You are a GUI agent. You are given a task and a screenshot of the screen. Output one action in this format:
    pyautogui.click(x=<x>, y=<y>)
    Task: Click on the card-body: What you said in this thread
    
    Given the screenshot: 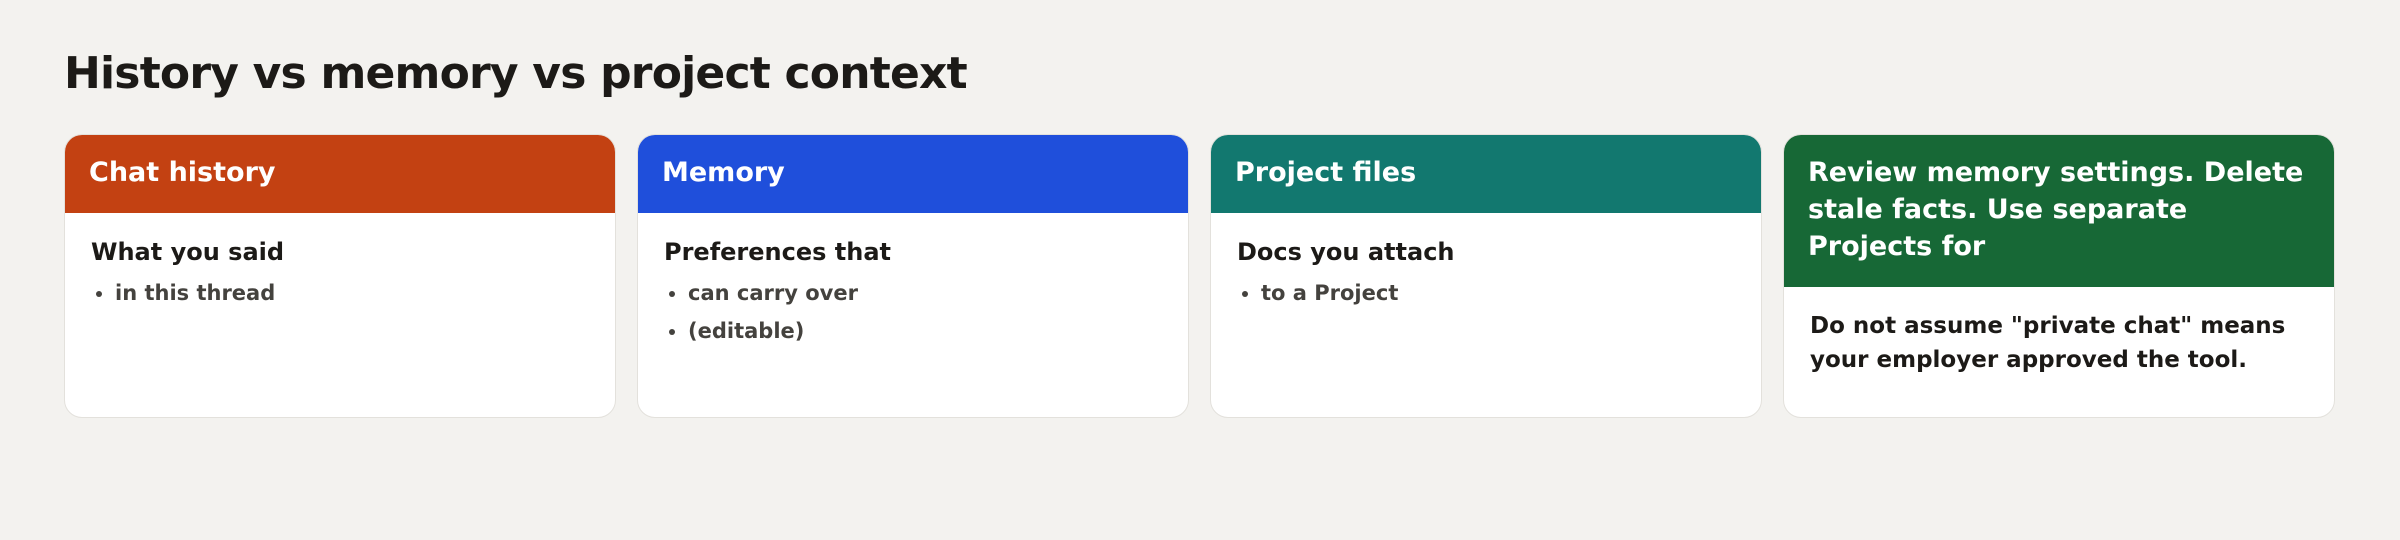 What is the action you would take?
    pyautogui.click(x=340, y=260)
    